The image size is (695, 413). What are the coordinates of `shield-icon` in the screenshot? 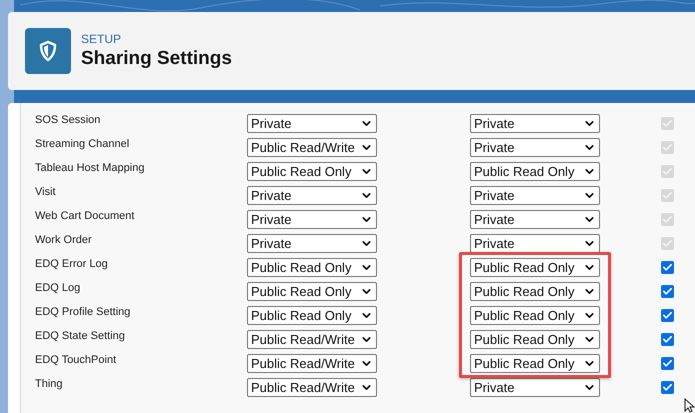 It's located at (48, 51).